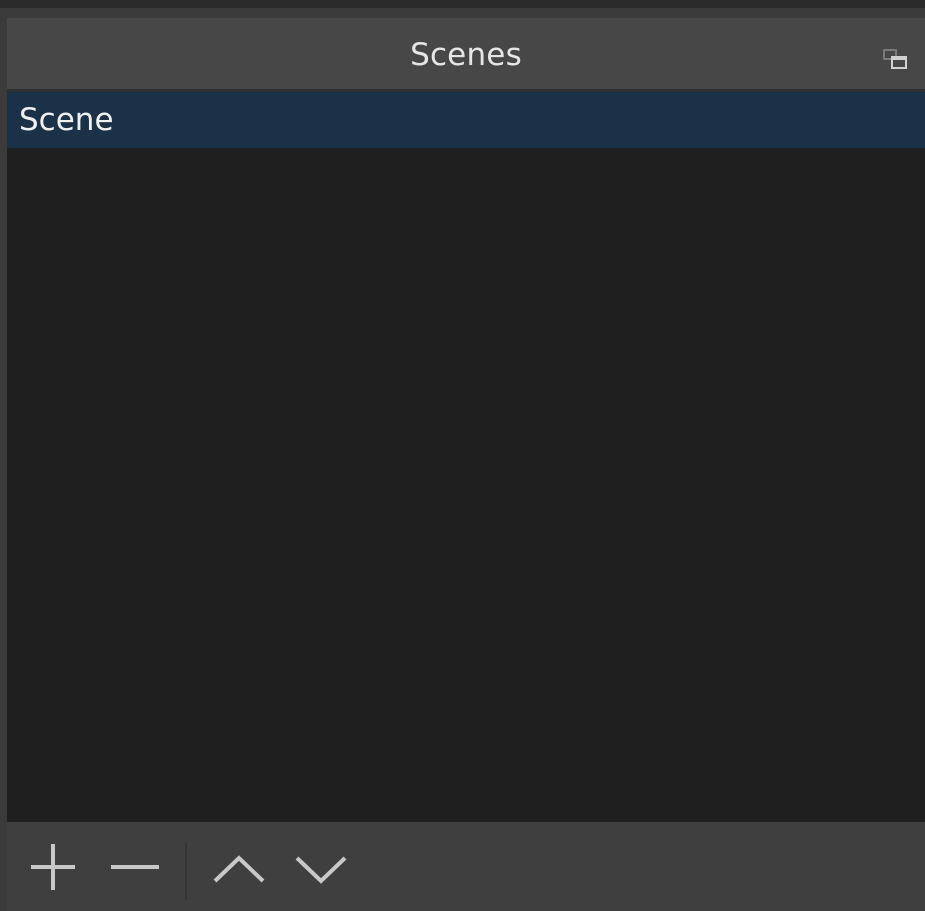 Image resolution: width=925 pixels, height=911 pixels. I want to click on scene-list-item-selected: Scene, so click(466, 120).